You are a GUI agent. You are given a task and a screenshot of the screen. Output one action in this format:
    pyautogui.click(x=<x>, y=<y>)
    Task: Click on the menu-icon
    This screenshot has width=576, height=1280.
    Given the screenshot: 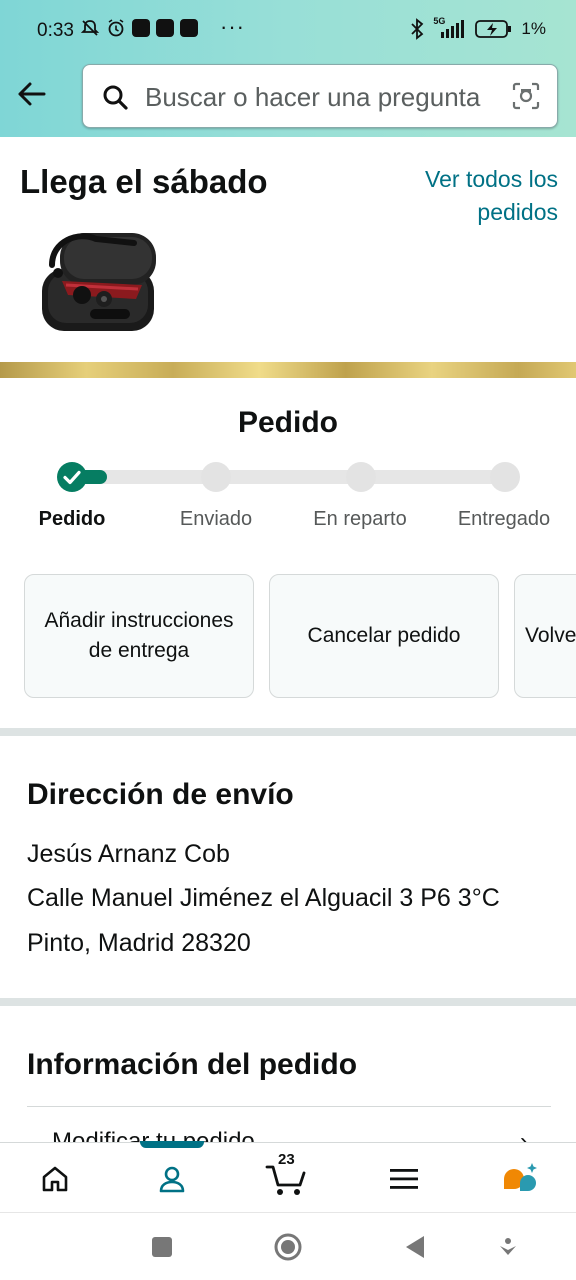 What is the action you would take?
    pyautogui.click(x=404, y=1179)
    